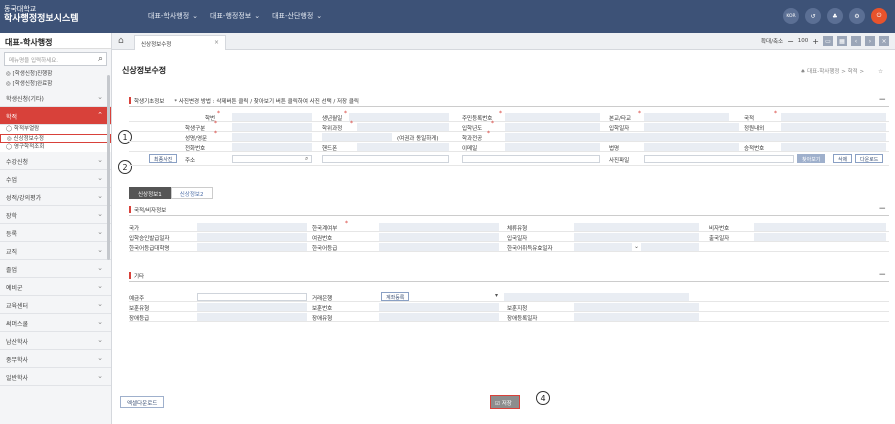 This screenshot has height=424, width=895. I want to click on sidebar-subitem: ◯ 영구학적조회, so click(55, 147).